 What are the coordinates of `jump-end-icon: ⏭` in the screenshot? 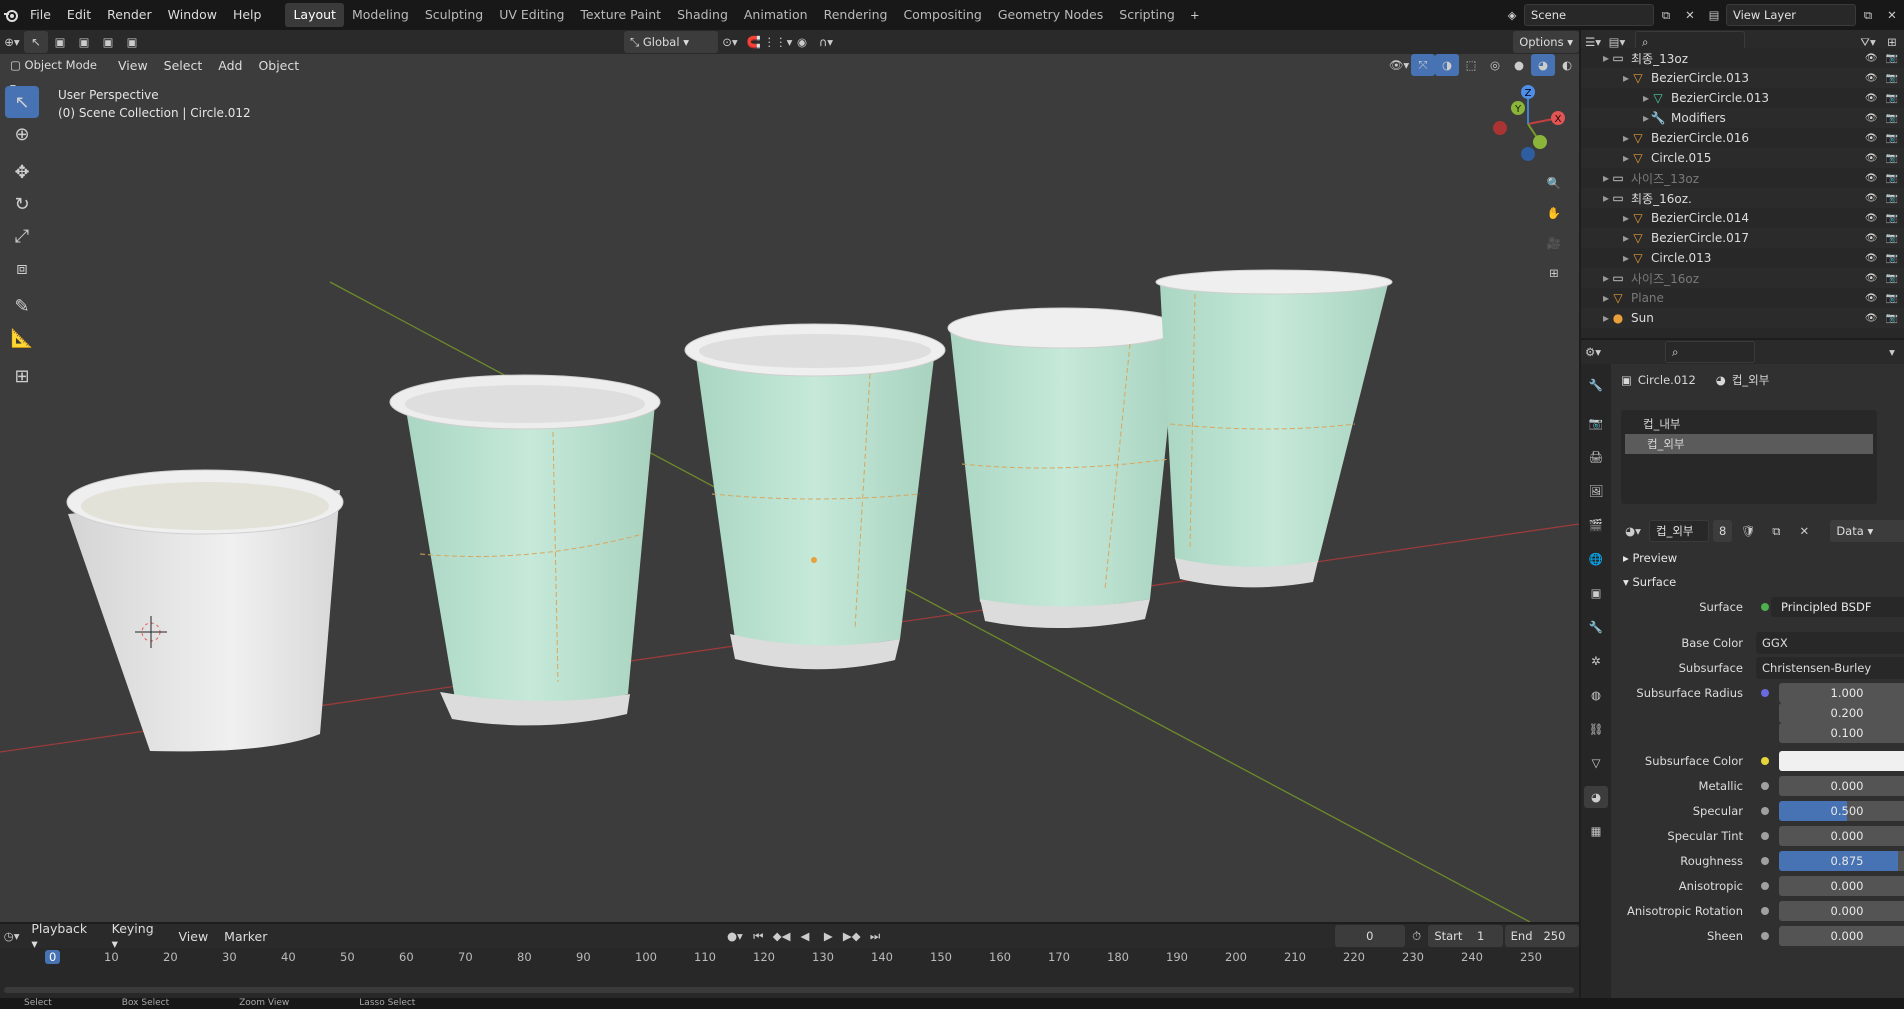 It's located at (874, 936).